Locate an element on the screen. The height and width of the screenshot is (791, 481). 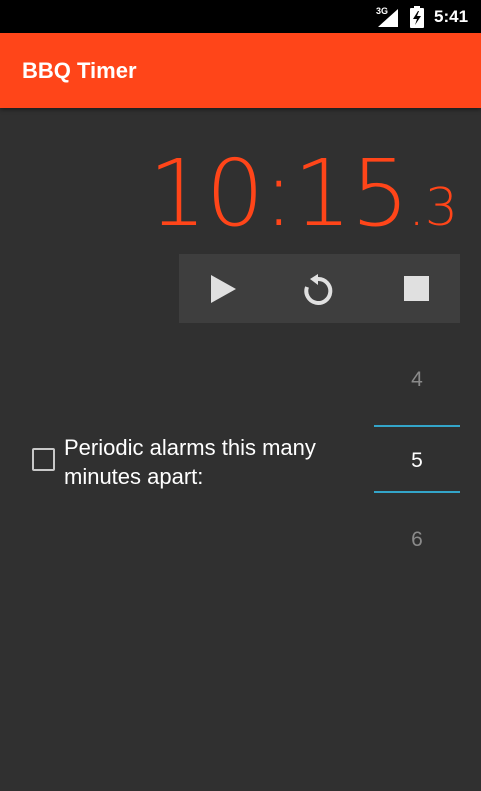
reset-icon is located at coordinates (318, 289).